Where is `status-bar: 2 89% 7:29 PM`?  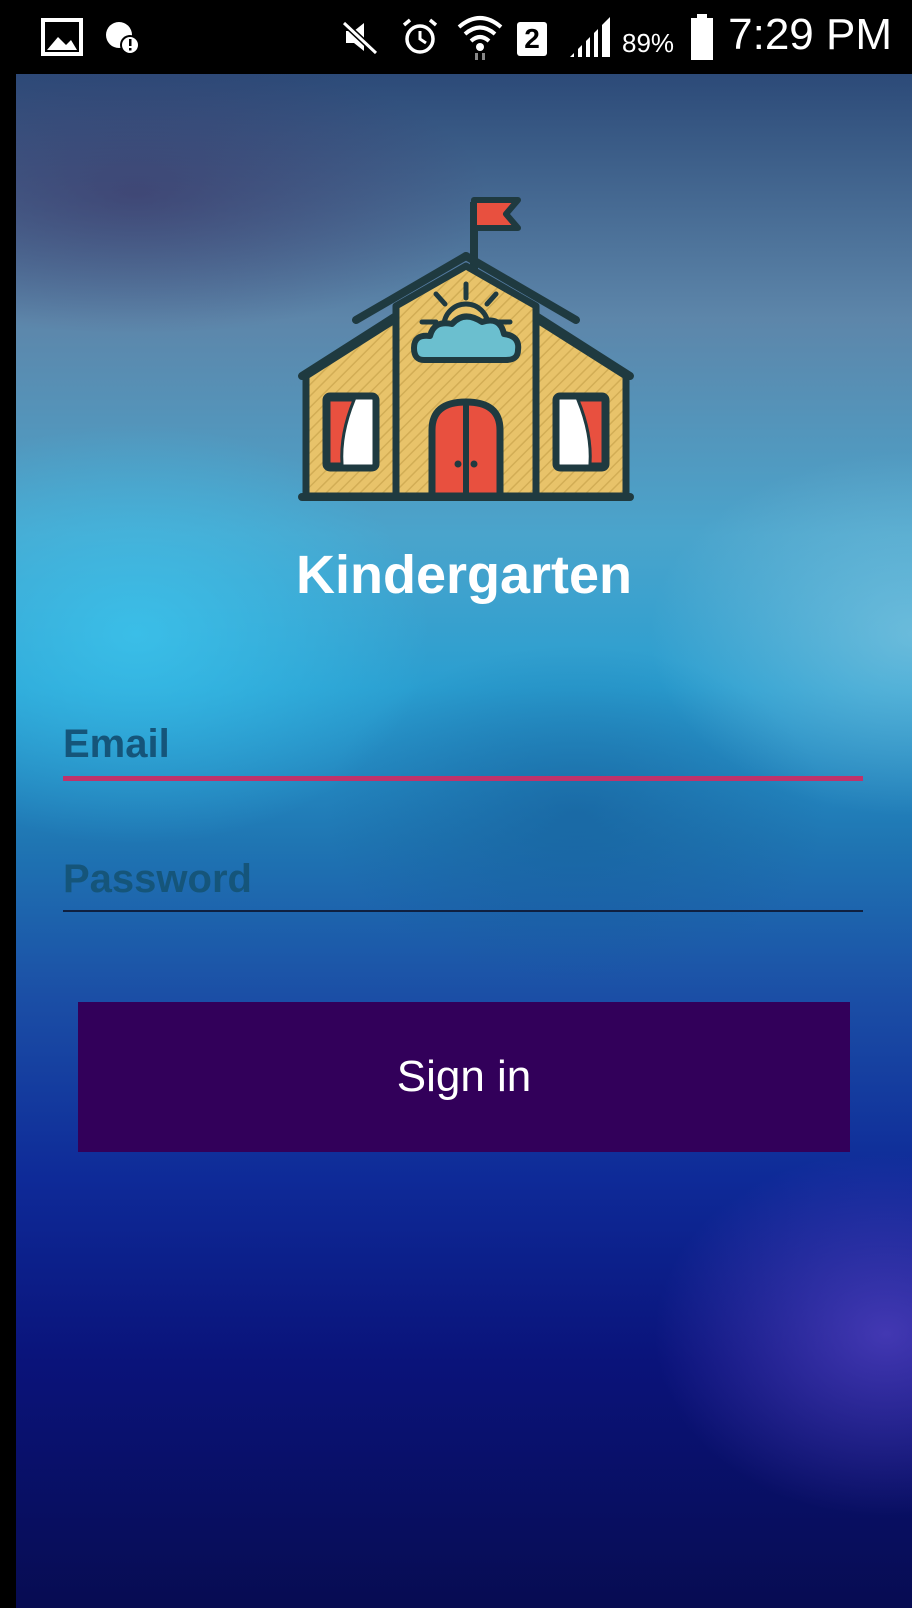 status-bar: 2 89% 7:29 PM is located at coordinates (456, 37).